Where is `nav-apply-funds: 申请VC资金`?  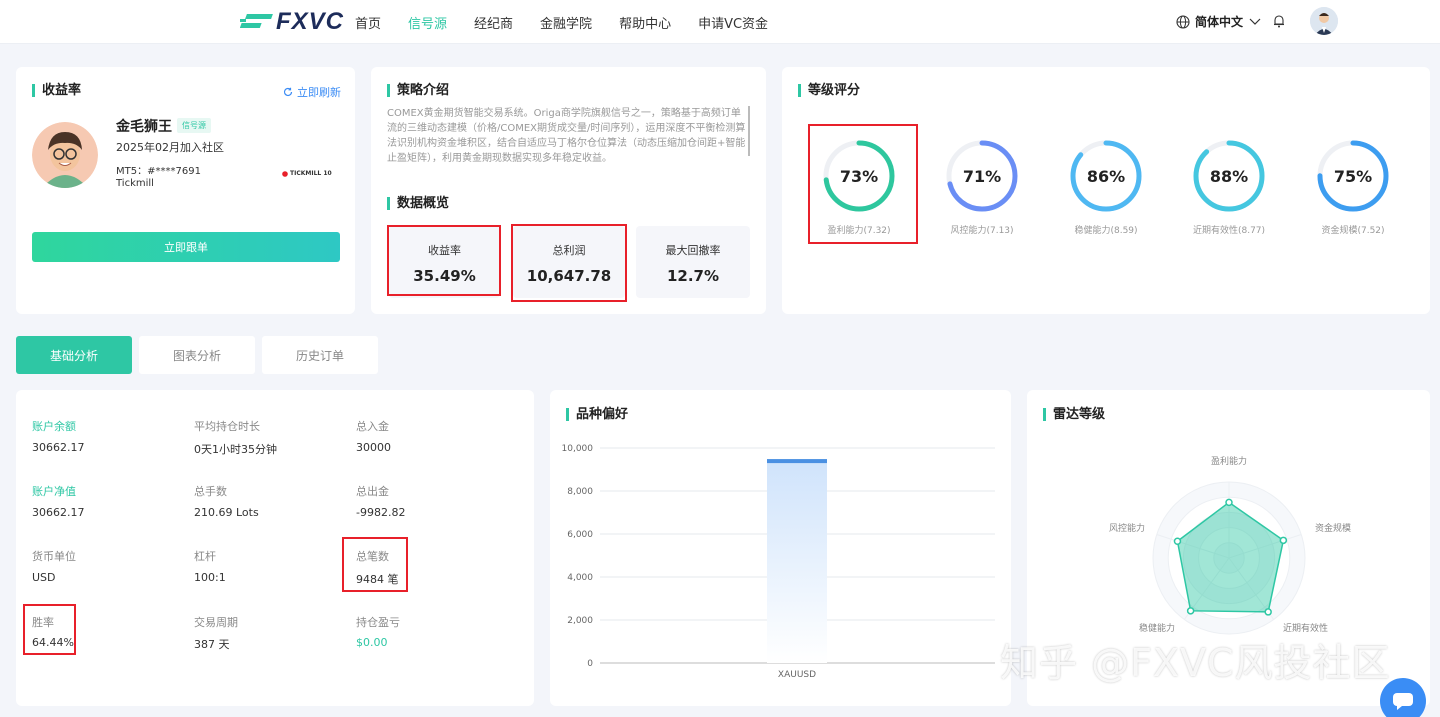 nav-apply-funds: 申请VC资金 is located at coordinates (733, 22).